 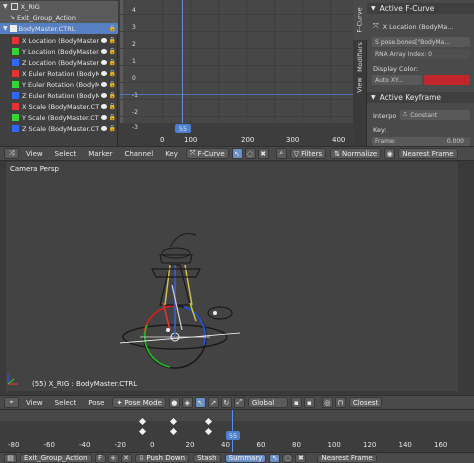 What do you see at coordinates (59, 17) in the screenshot?
I see `channel-action-row: ↘ Exit_Group_Action` at bounding box center [59, 17].